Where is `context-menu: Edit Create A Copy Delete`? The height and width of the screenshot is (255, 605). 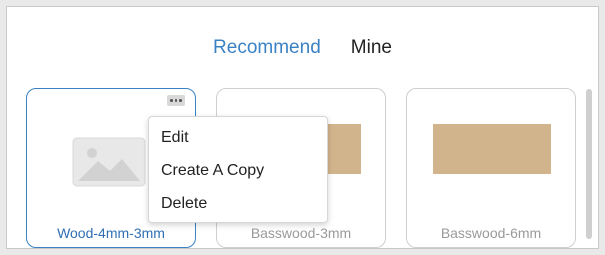
context-menu: Edit Create A Copy Delete is located at coordinates (238, 169).